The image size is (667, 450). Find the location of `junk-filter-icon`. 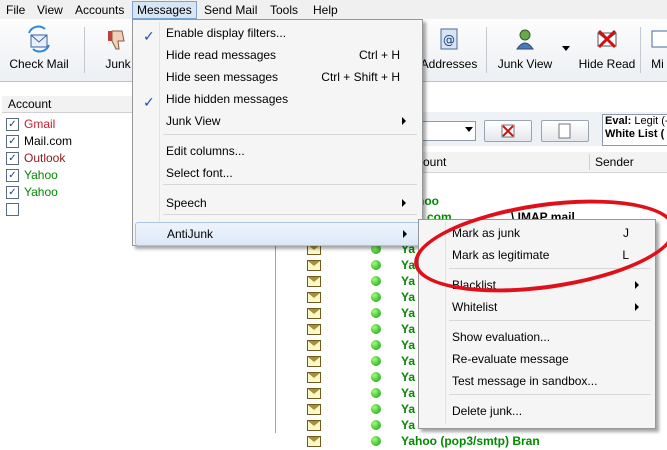

junk-filter-icon is located at coordinates (508, 131).